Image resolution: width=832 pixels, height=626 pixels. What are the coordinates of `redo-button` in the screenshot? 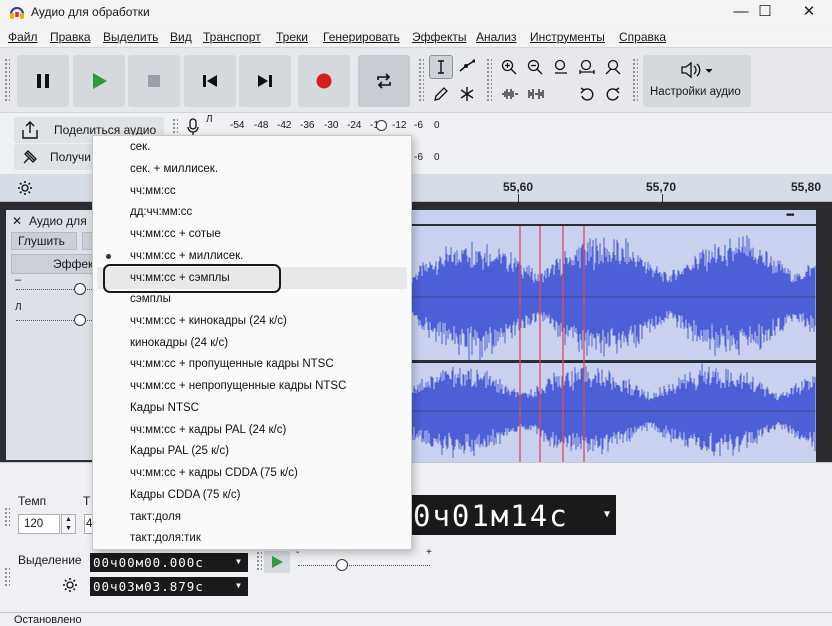 It's located at (613, 94).